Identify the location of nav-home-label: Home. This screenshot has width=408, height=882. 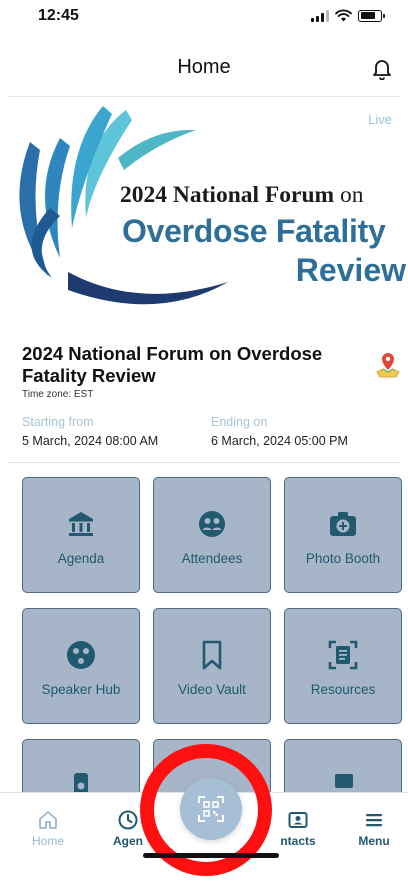
(47, 841).